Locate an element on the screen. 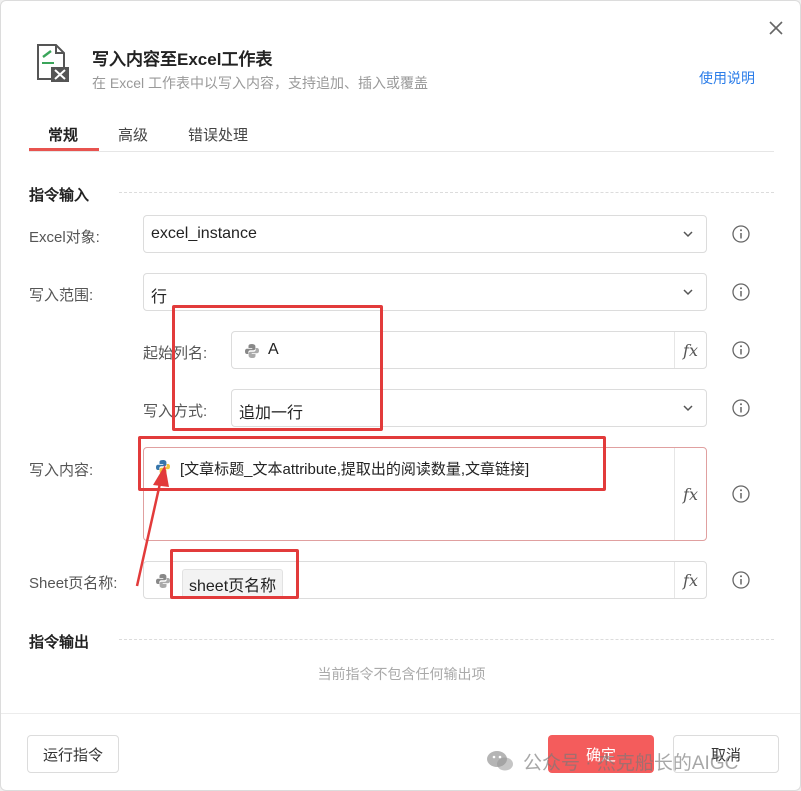  tab-general: 常规 is located at coordinates (63, 134).